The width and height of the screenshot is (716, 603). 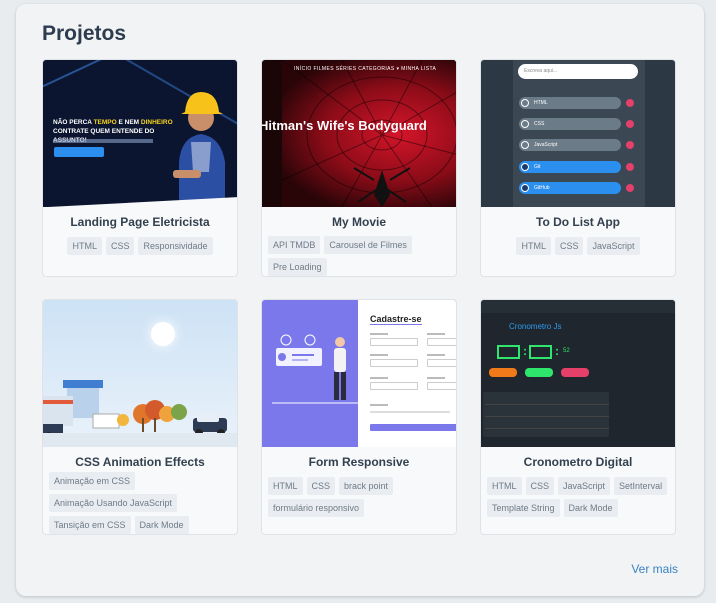 What do you see at coordinates (92, 481) in the screenshot?
I see `tag: Animação em CSS` at bounding box center [92, 481].